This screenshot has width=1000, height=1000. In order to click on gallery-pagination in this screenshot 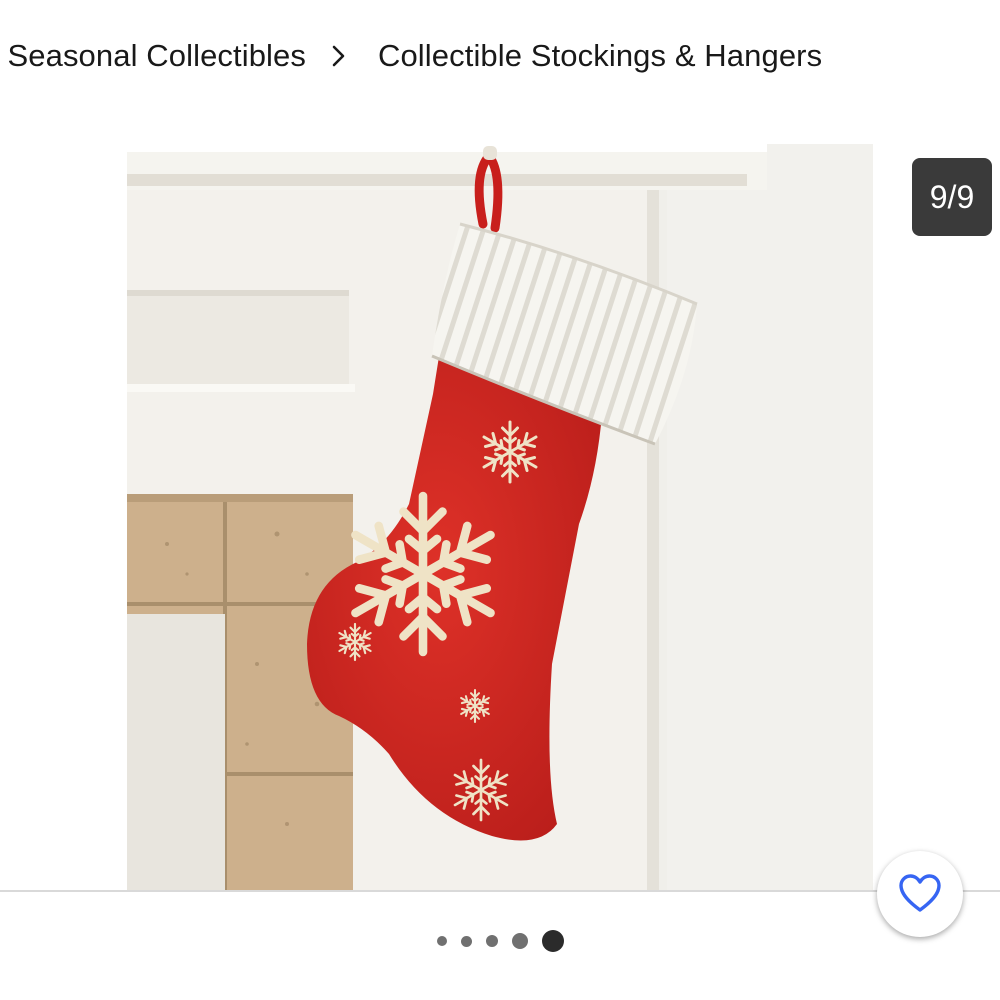, I will do `click(500, 941)`.